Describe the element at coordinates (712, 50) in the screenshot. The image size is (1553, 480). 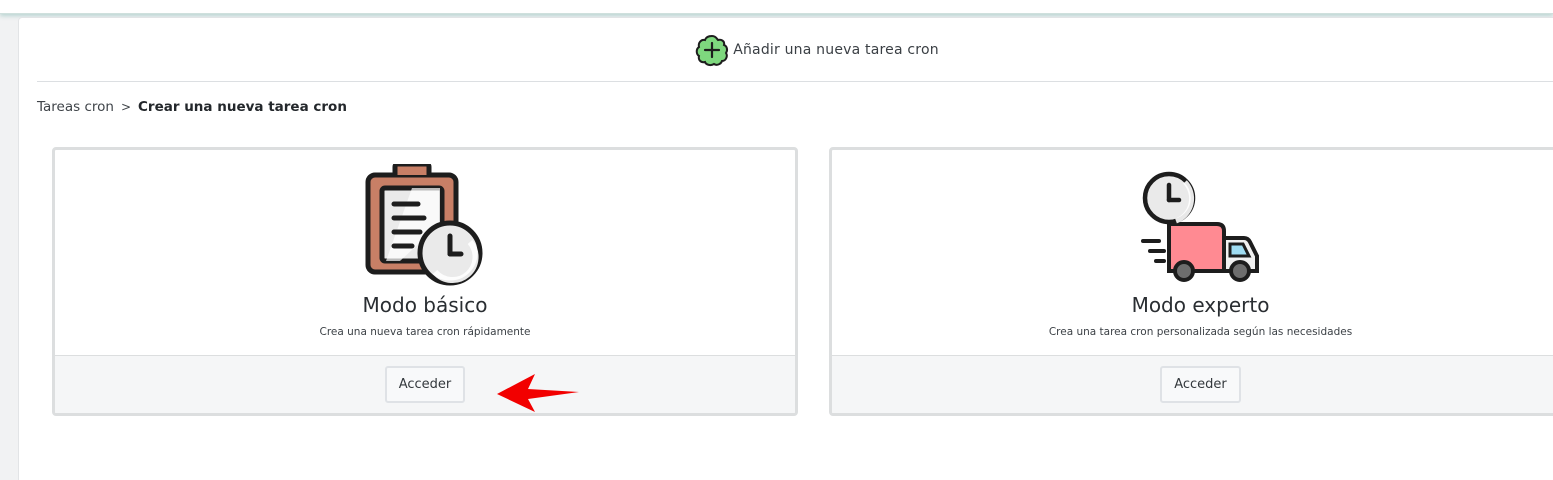
I see `add-icon` at that location.